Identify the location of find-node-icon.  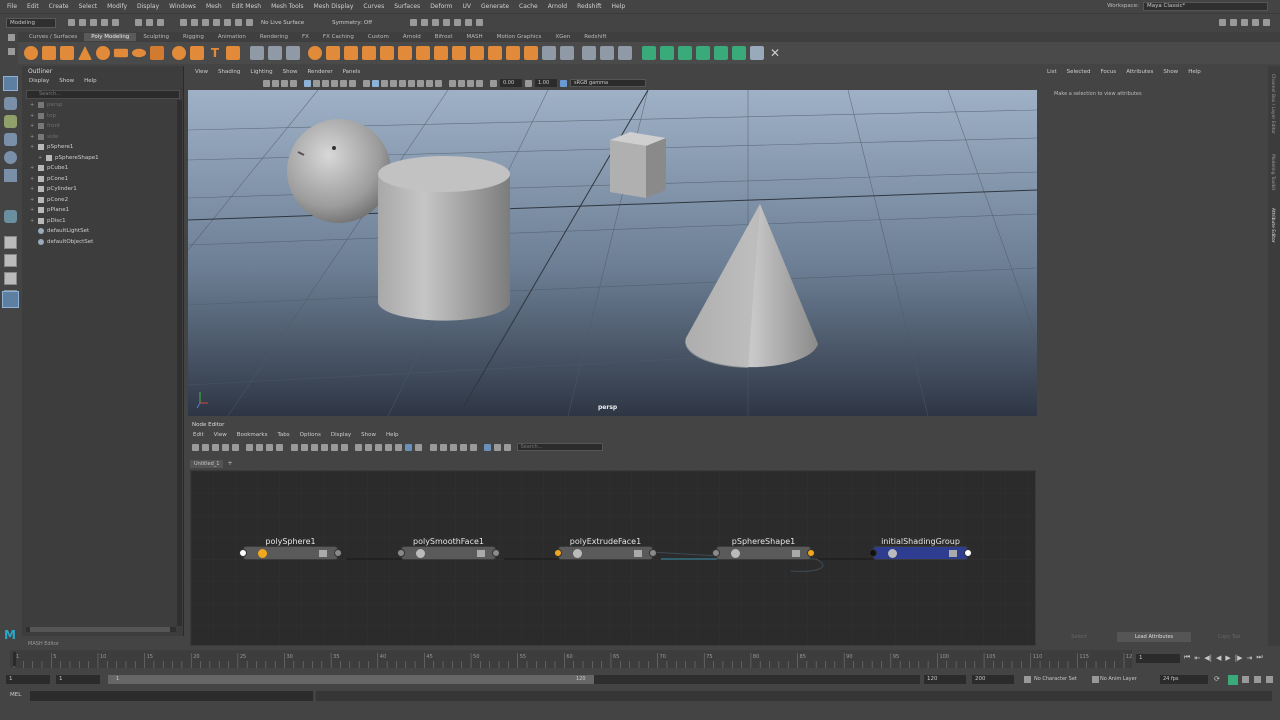
(334, 447).